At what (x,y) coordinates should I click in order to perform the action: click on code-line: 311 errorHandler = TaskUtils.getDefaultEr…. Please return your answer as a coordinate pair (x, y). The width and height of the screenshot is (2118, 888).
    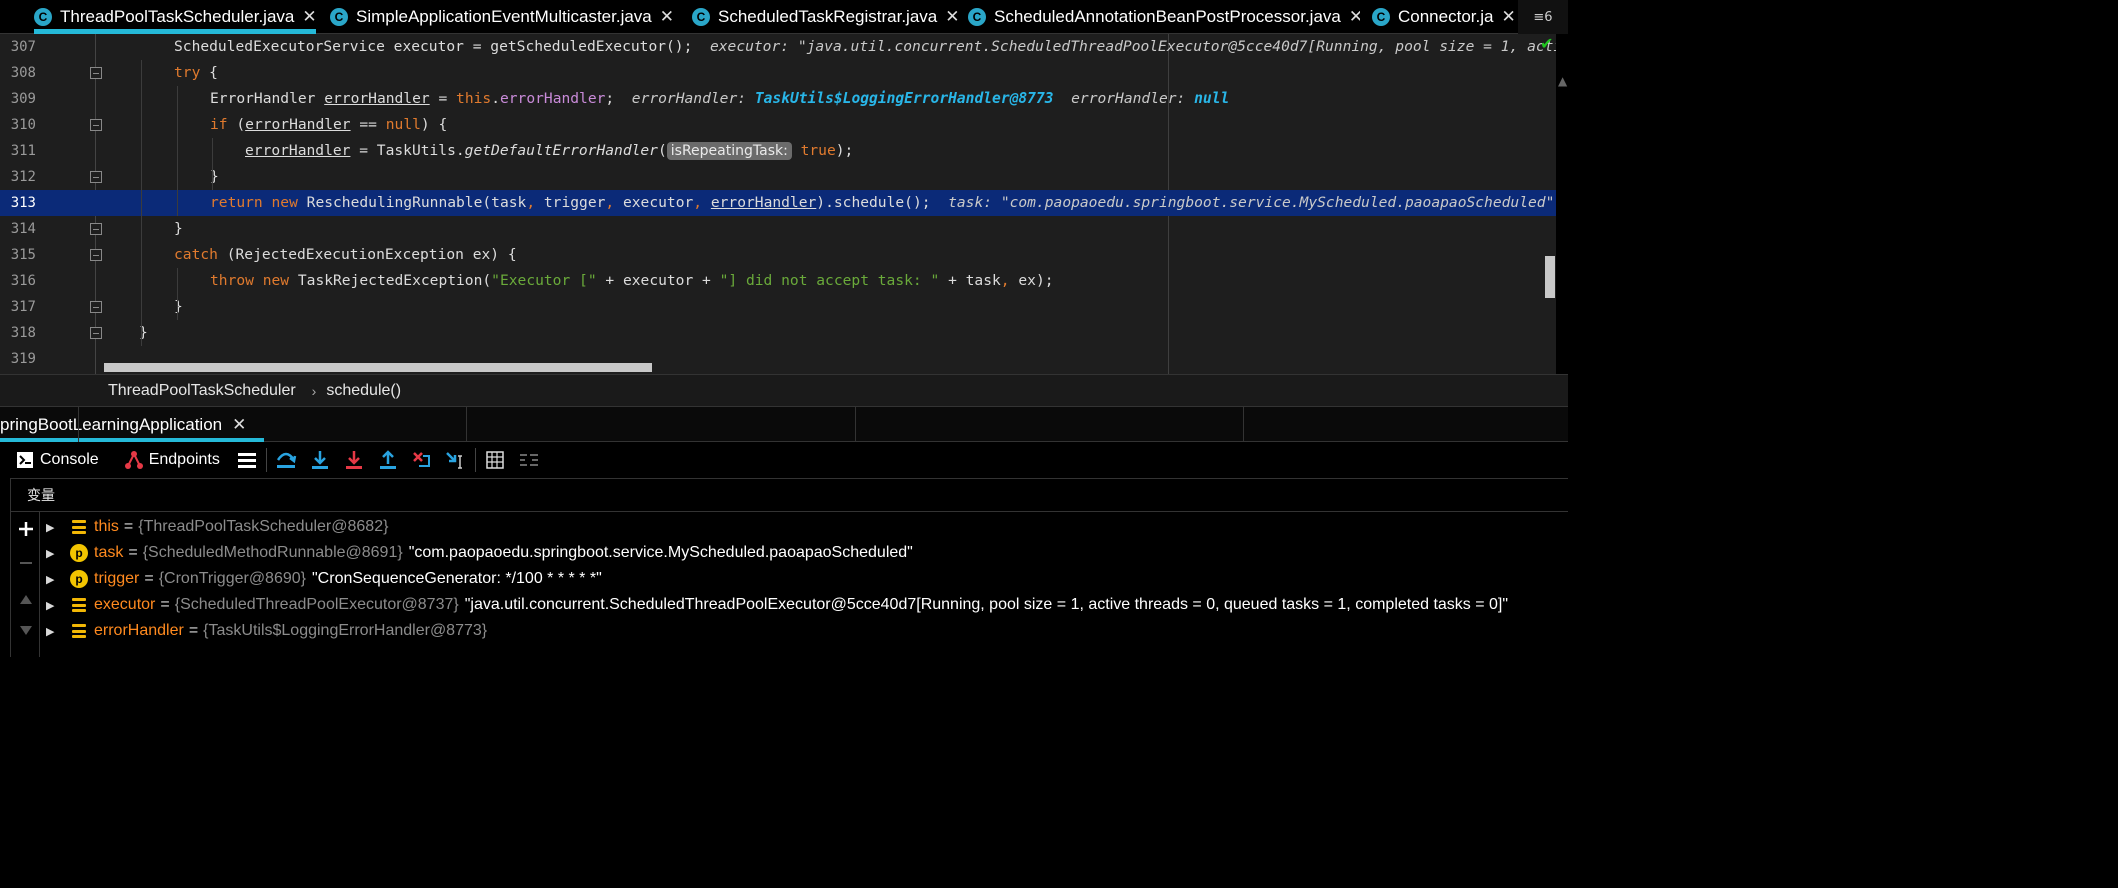
    Looking at the image, I should click on (778, 151).